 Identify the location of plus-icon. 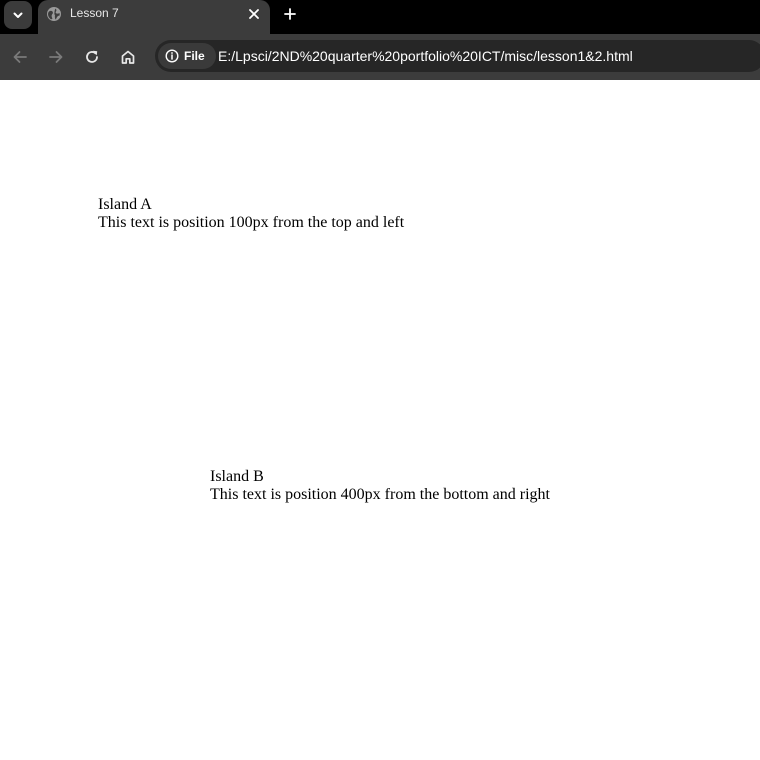
(290, 14).